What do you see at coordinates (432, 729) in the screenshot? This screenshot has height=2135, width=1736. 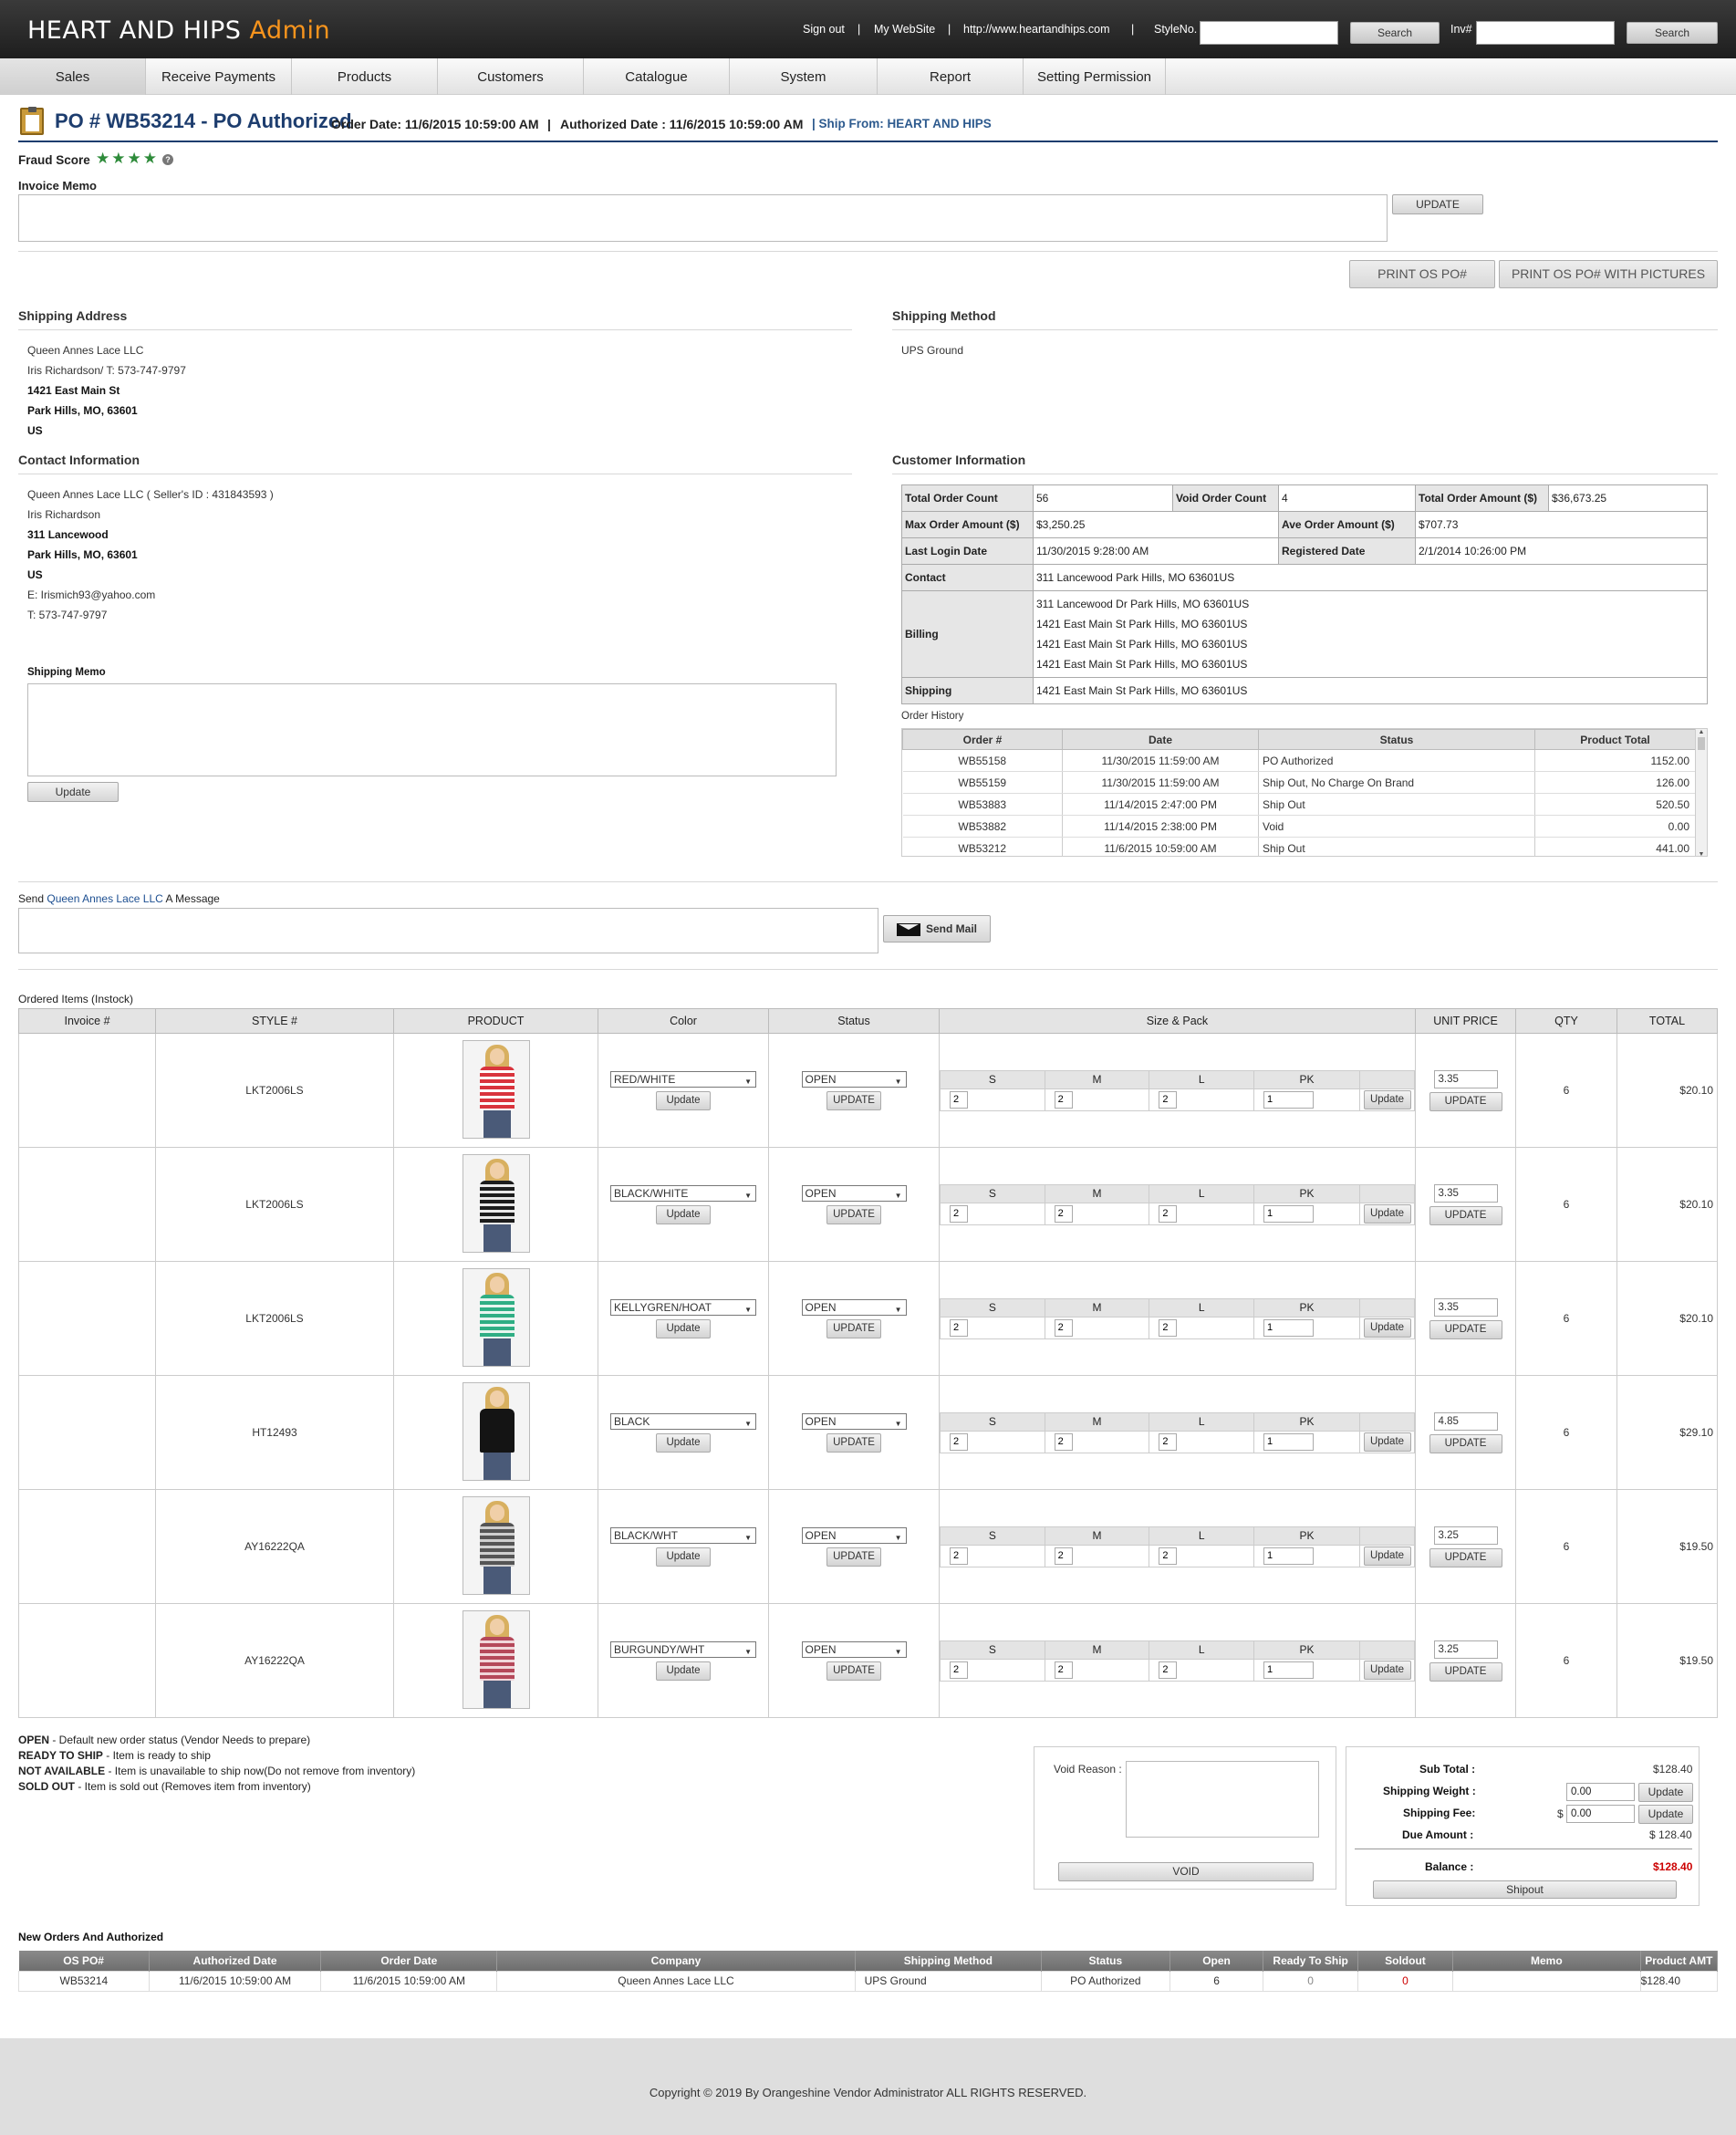 I see `shipping-memo-input` at bounding box center [432, 729].